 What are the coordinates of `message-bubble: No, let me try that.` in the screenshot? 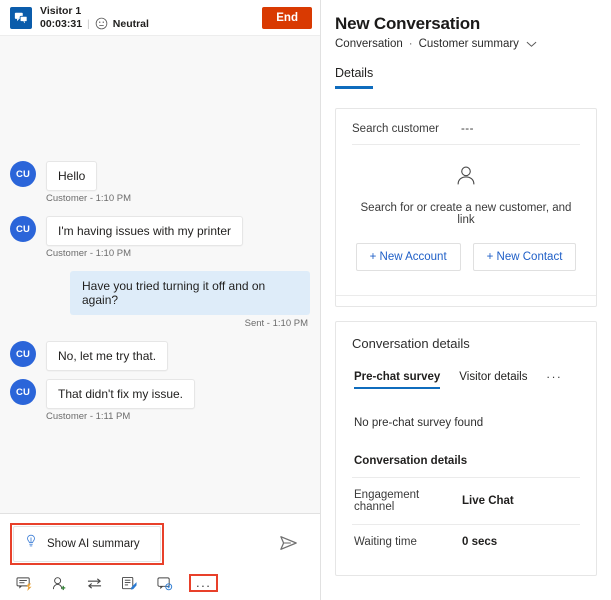 It's located at (107, 356).